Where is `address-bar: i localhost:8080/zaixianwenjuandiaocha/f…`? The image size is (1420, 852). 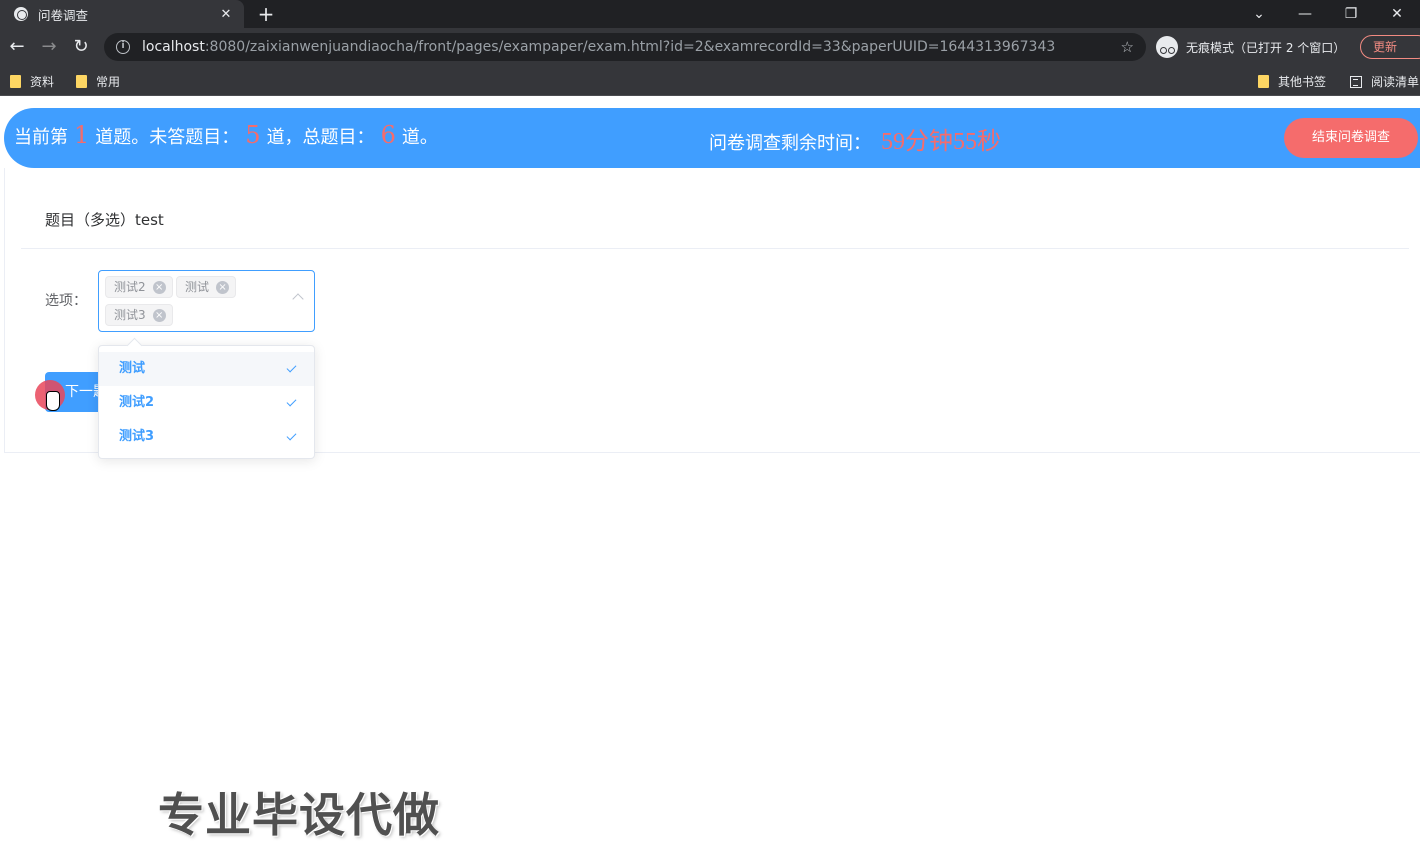
address-bar: i localhost:8080/zaixianwenjuandiaocha/f… is located at coordinates (625, 47).